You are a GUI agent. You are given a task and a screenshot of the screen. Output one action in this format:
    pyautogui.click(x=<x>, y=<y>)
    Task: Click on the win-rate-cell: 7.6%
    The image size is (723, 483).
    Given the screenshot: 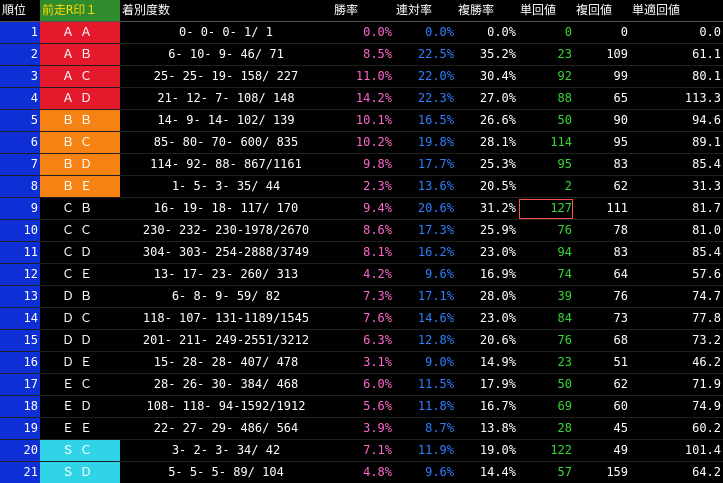 What is the action you would take?
    pyautogui.click(x=363, y=319)
    